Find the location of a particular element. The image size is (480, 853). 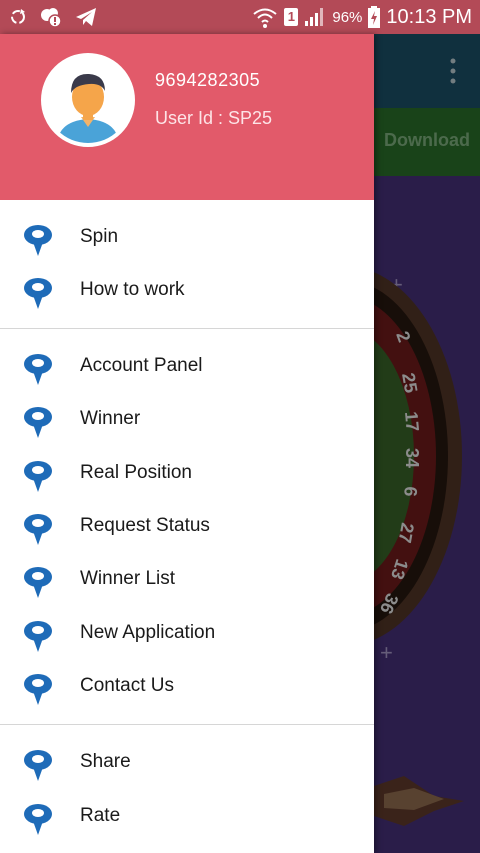

menu-item-rate: Rate is located at coordinates (187, 816).